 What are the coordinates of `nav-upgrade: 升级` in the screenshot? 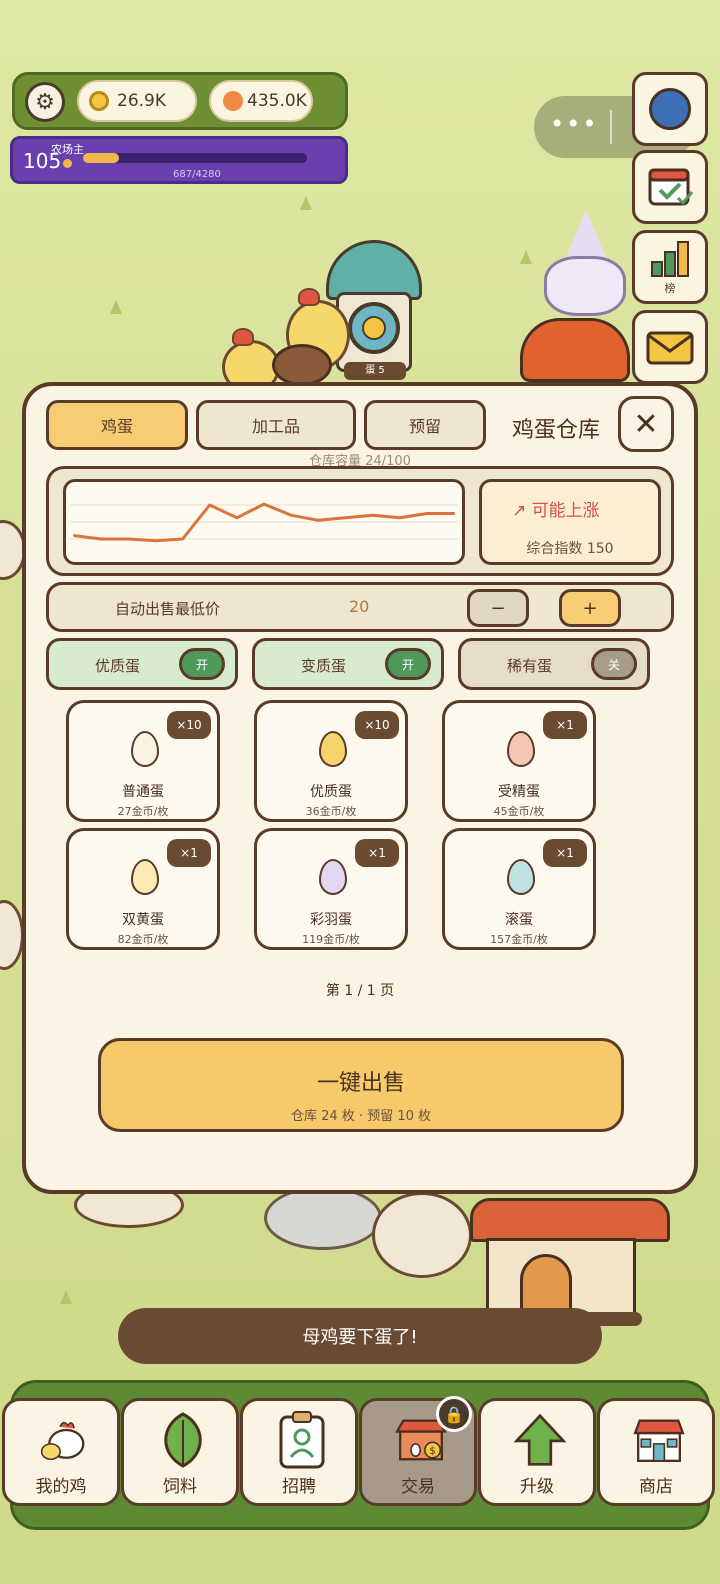 It's located at (537, 1452).